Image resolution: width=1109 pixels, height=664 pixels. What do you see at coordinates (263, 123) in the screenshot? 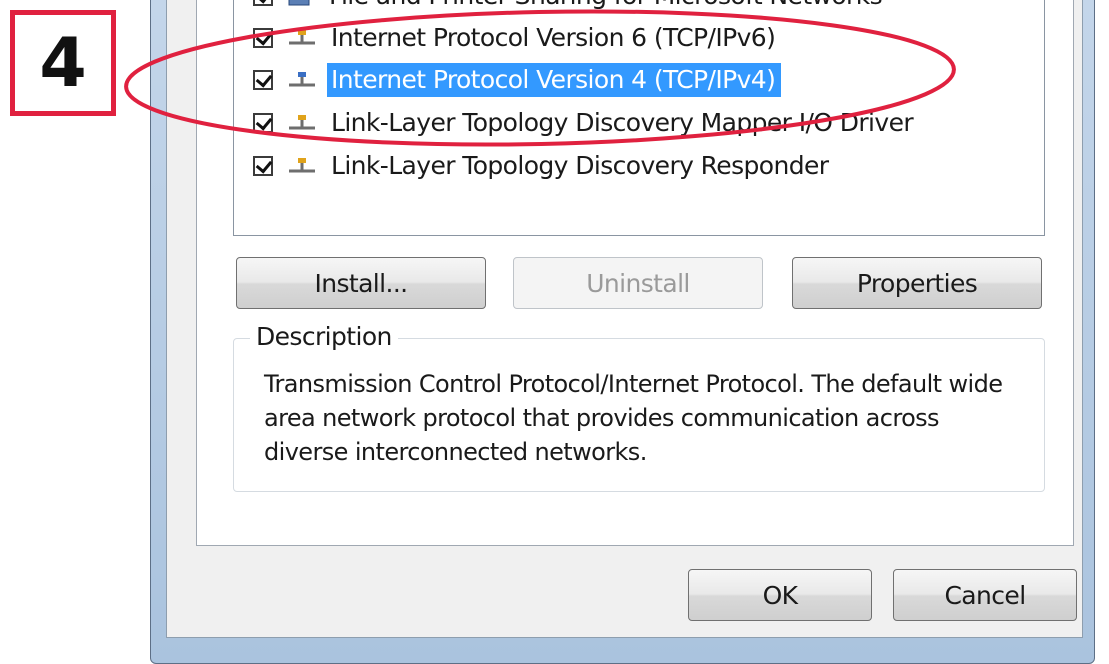
I see `checkbox-lltd-mapper` at bounding box center [263, 123].